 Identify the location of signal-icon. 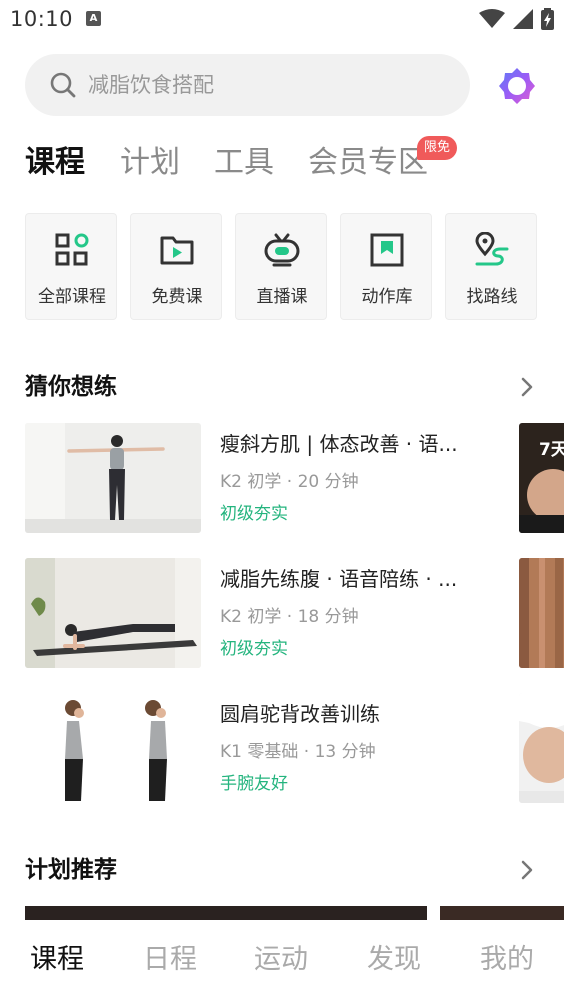
(523, 19).